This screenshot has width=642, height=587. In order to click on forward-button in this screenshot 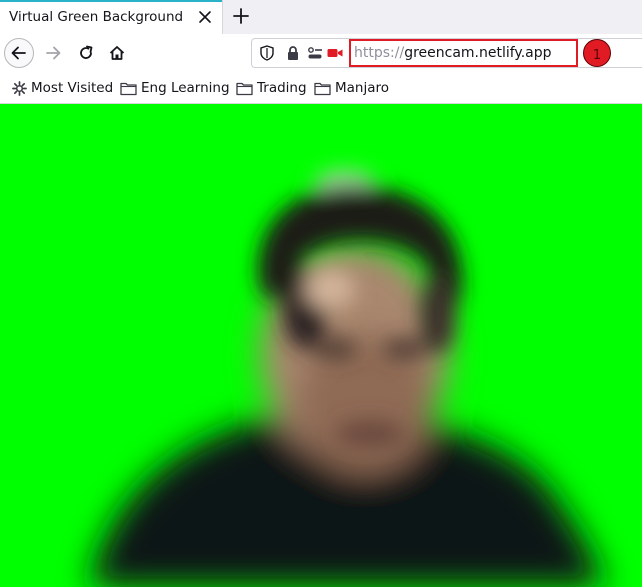, I will do `click(53, 53)`.